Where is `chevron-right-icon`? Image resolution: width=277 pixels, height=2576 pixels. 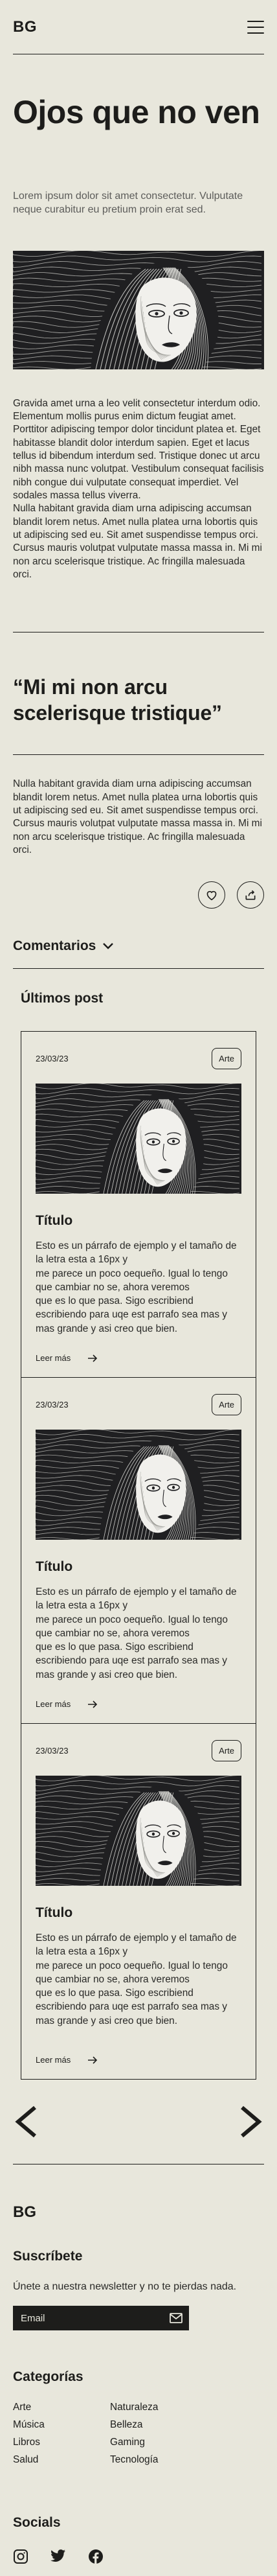 chevron-right-icon is located at coordinates (251, 2122).